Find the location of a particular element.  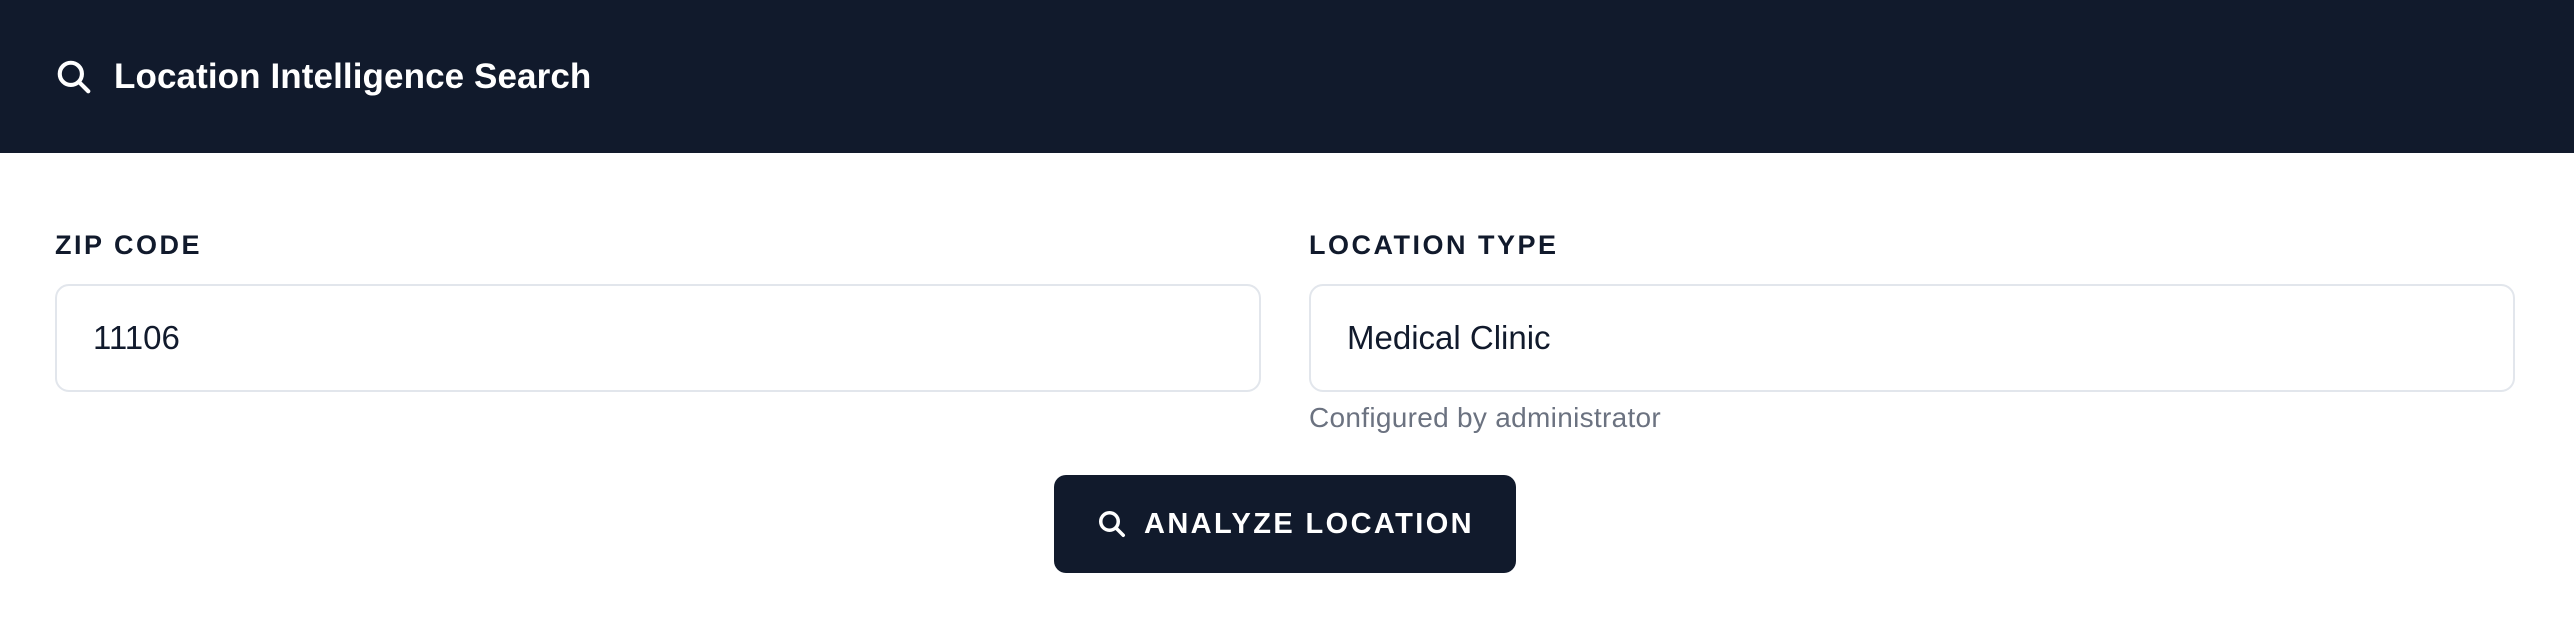

location-type-input is located at coordinates (1912, 338).